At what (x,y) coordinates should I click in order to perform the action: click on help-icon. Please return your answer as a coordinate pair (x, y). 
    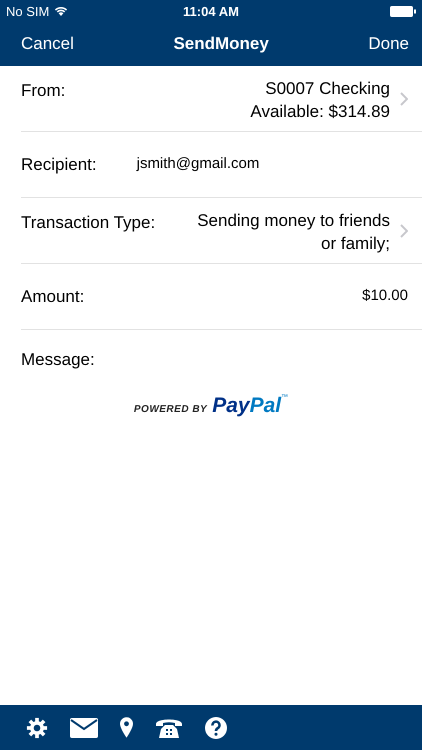
    Looking at the image, I should click on (216, 727).